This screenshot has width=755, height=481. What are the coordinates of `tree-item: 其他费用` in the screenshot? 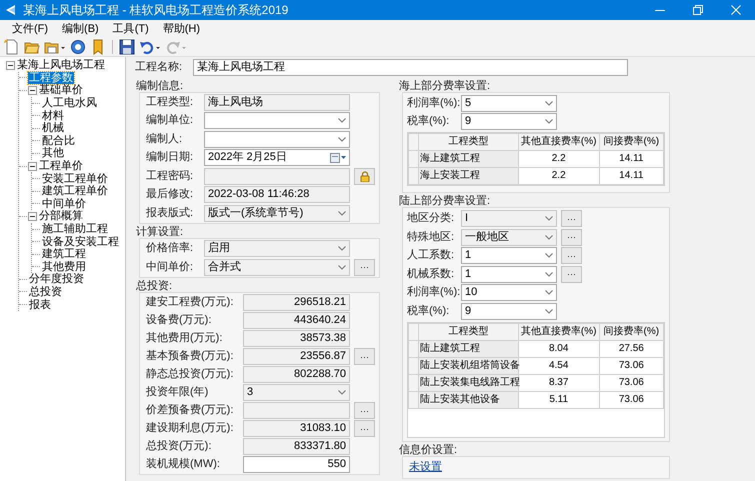 It's located at (64, 266).